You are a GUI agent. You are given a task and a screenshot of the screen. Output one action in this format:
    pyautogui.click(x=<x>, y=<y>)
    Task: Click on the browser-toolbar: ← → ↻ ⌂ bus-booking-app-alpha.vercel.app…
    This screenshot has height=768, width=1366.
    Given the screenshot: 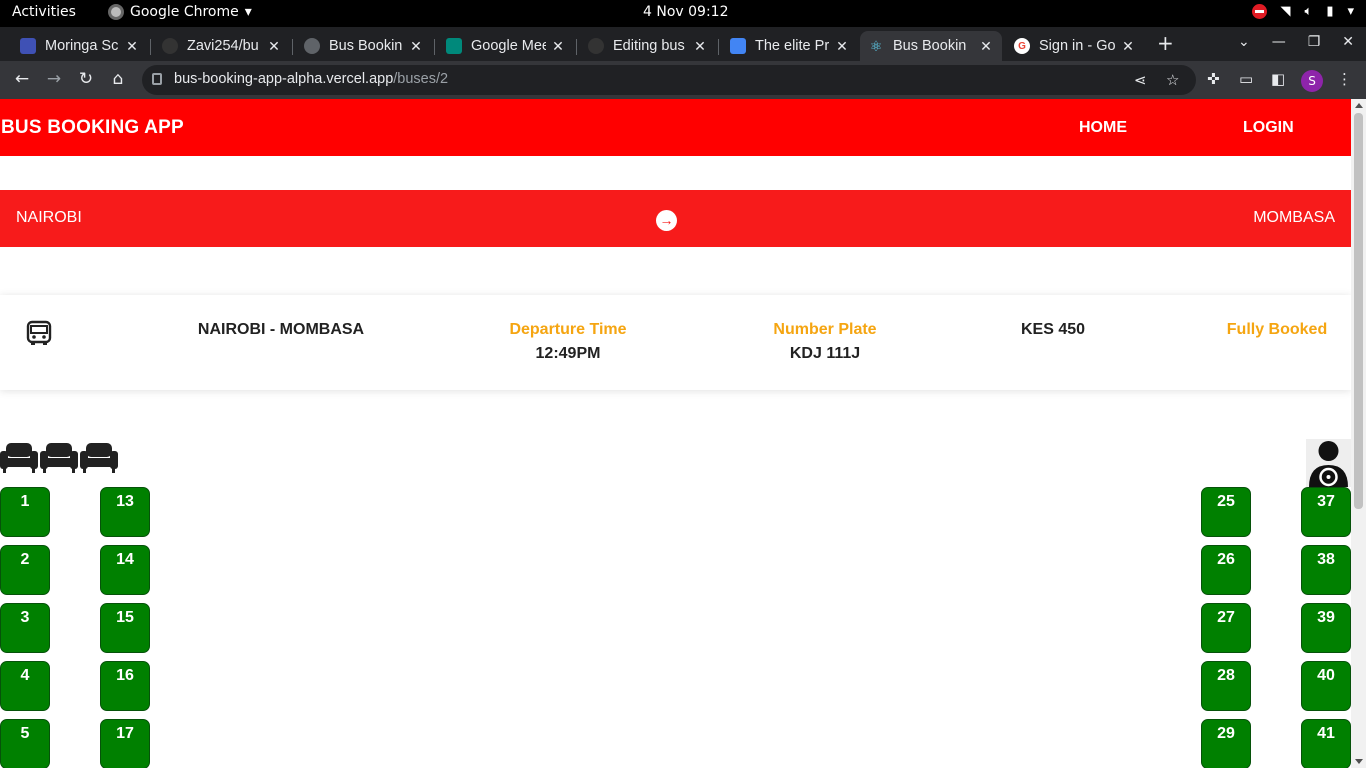 What is the action you would take?
    pyautogui.click(x=683, y=80)
    